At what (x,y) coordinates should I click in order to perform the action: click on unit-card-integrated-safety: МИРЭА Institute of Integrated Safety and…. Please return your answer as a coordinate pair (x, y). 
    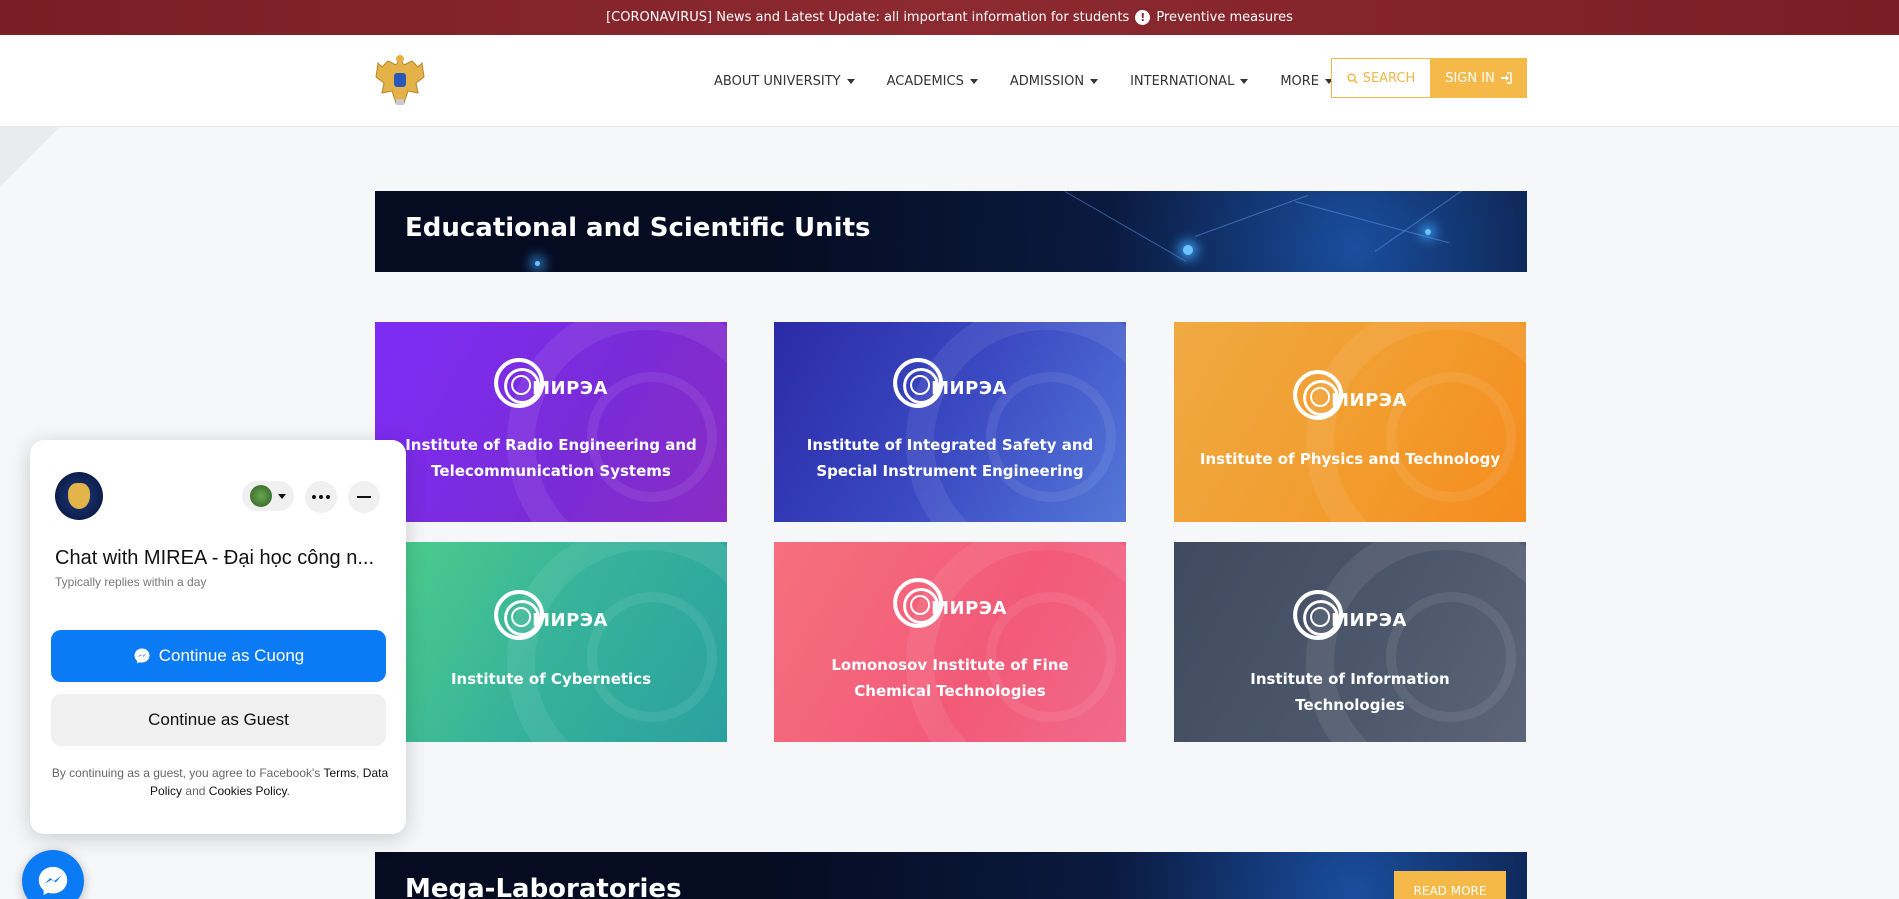
    Looking at the image, I should click on (950, 422).